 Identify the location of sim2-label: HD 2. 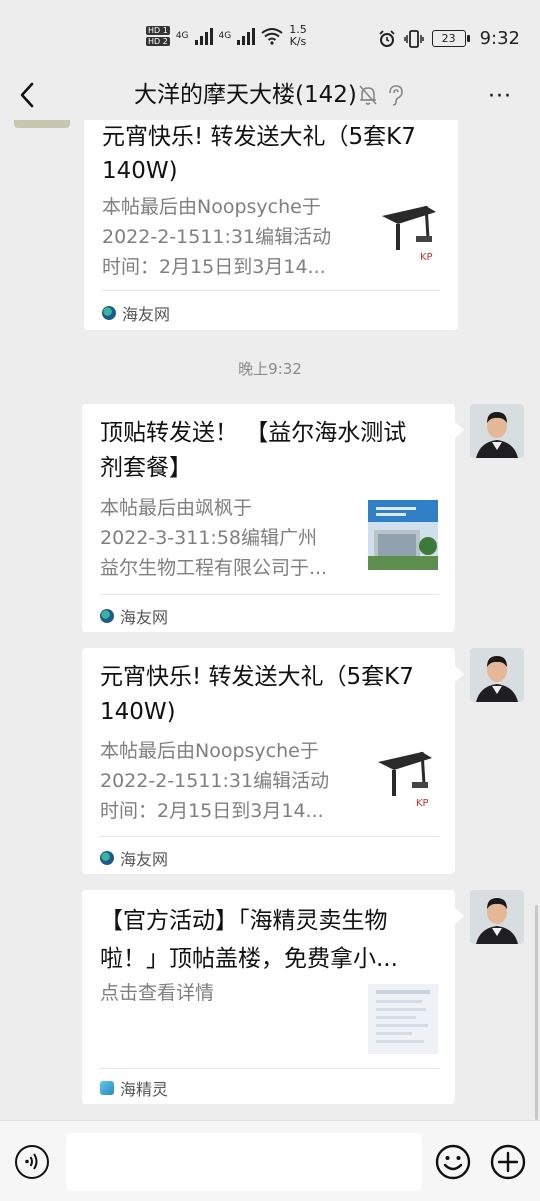
(158, 41).